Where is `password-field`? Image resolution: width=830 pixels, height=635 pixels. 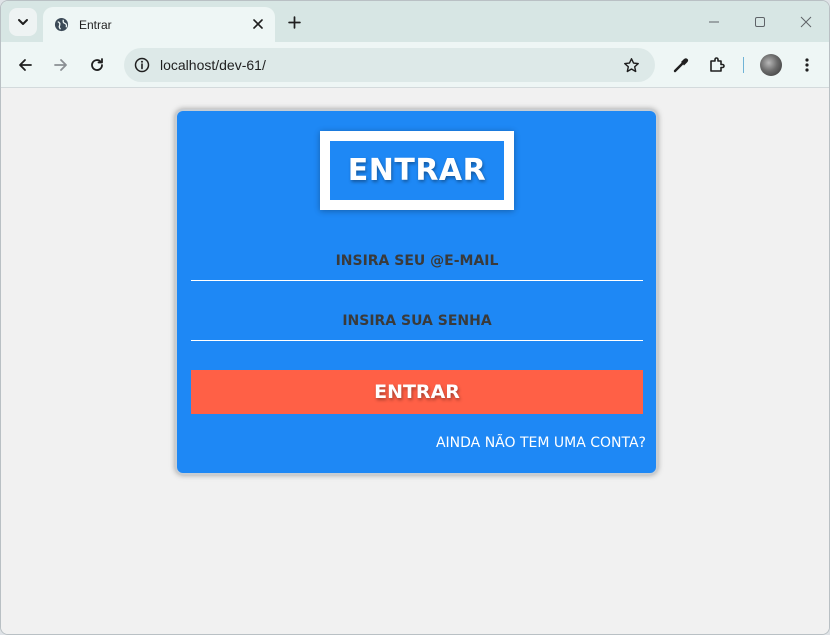 password-field is located at coordinates (417, 320).